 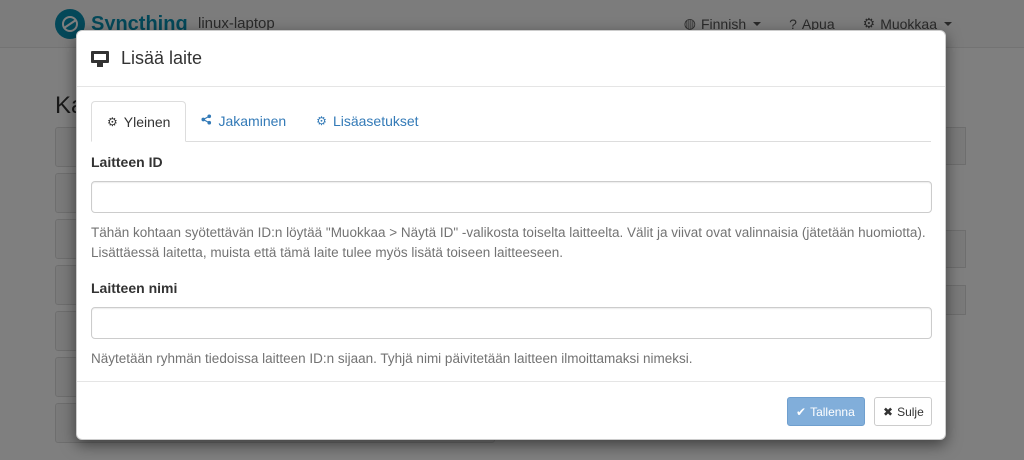 What do you see at coordinates (511, 197) in the screenshot?
I see `device-id-input` at bounding box center [511, 197].